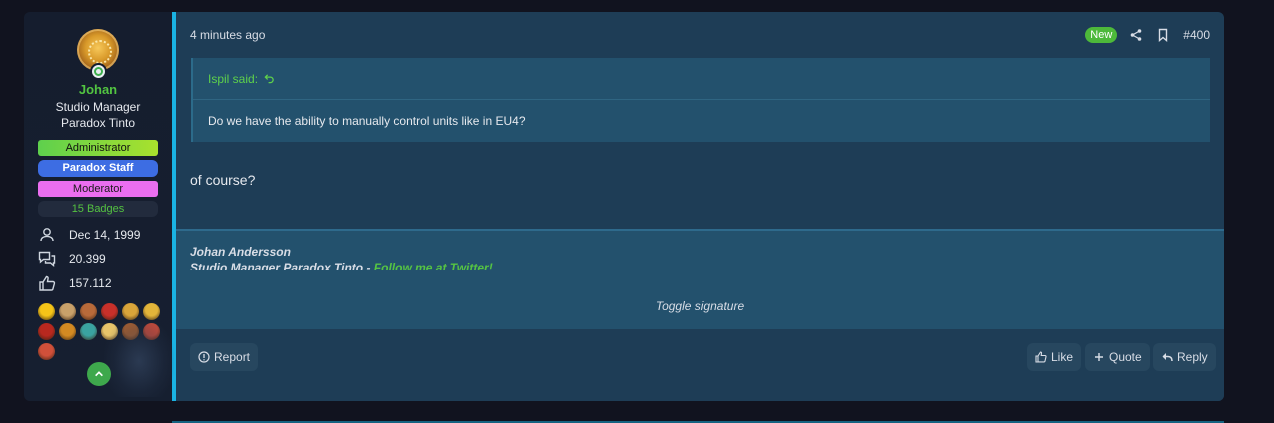 The height and width of the screenshot is (423, 1274). Describe the element at coordinates (282, 265) in the screenshot. I see `signature-subtitle: Studio Manager Paradox Tinto -` at that location.